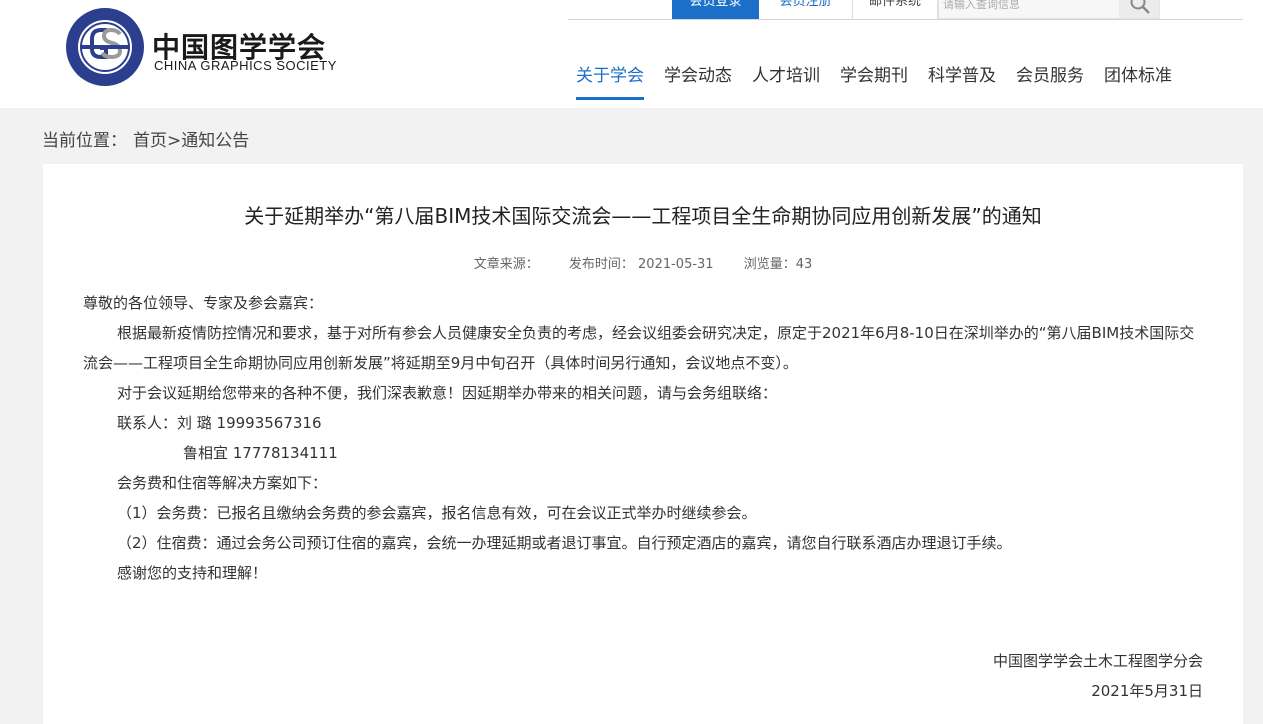 Image resolution: width=1263 pixels, height=724 pixels. I want to click on search-button, so click(1139, 9).